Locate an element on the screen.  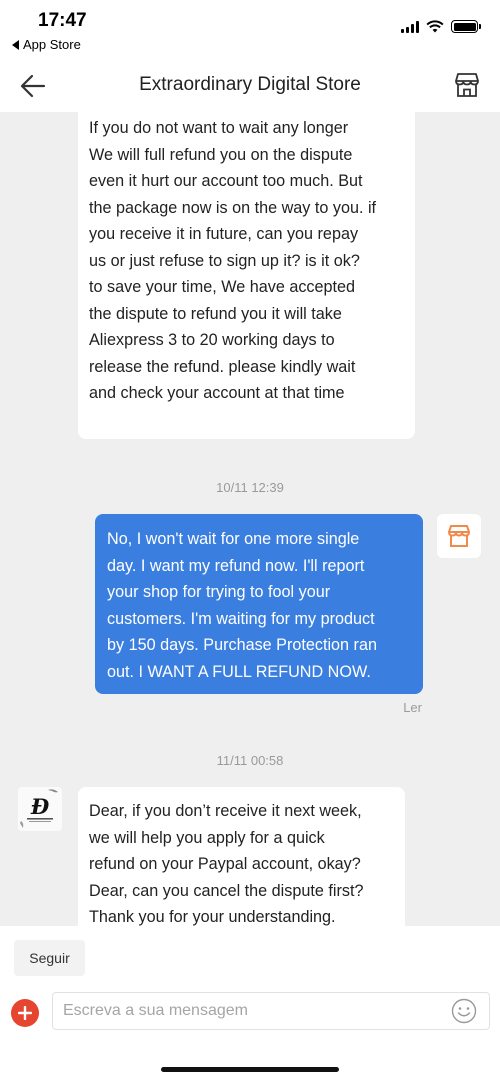
message-line: Thank you for your understanding. is located at coordinates (212, 917).